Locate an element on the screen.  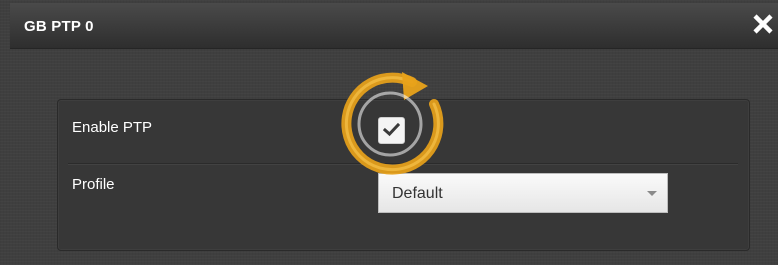
enable-ptp-checkbox is located at coordinates (391, 130).